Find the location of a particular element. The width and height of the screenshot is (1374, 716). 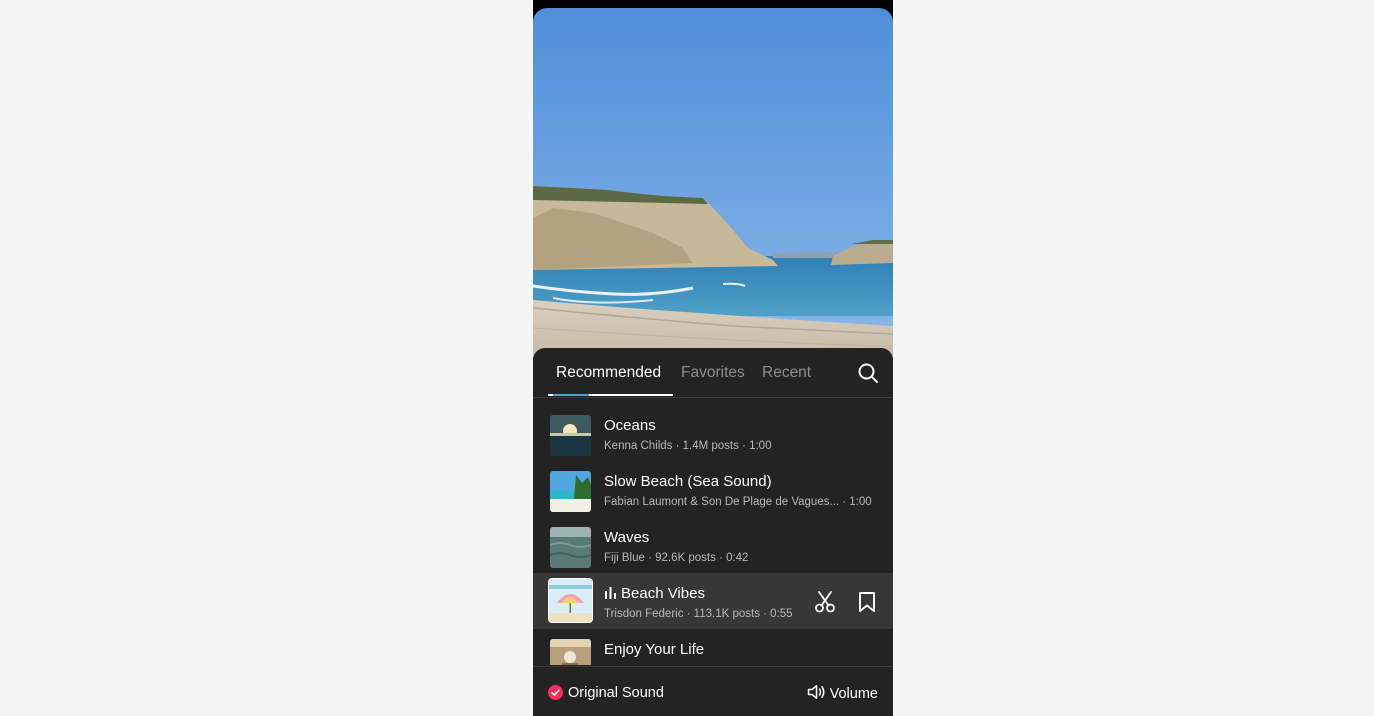

original-sound-toggle: Original Sound is located at coordinates (606, 693).